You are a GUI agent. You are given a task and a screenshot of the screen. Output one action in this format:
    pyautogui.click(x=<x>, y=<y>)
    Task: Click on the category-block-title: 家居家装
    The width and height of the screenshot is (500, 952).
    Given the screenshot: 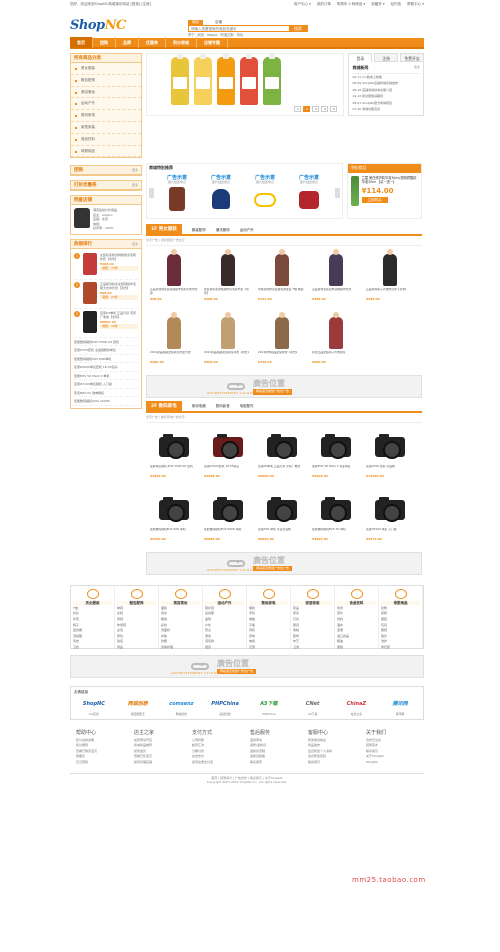 What is the action you would take?
    pyautogui.click(x=312, y=602)
    